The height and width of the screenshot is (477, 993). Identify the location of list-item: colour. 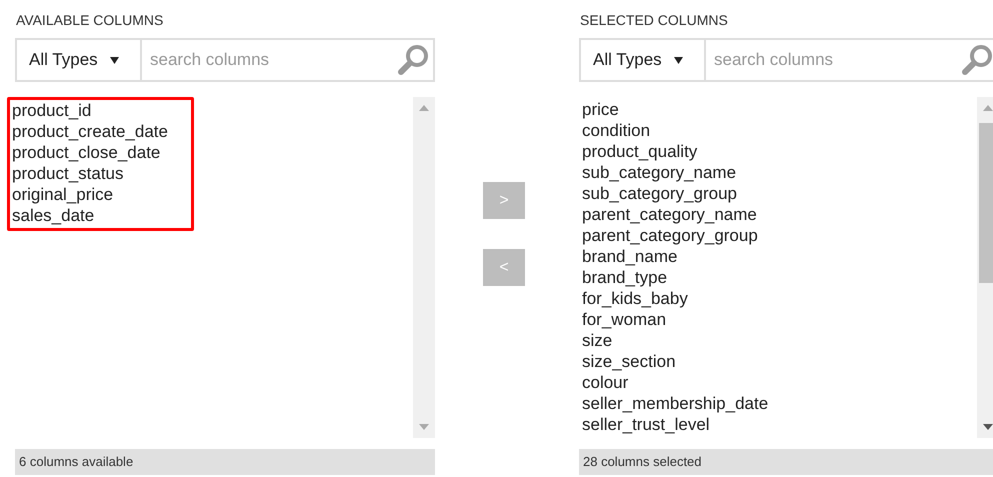
(779, 382).